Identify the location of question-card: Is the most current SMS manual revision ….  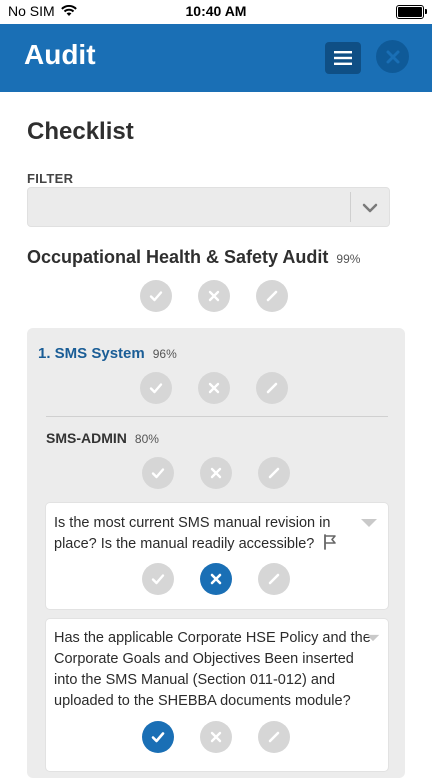
(217, 556).